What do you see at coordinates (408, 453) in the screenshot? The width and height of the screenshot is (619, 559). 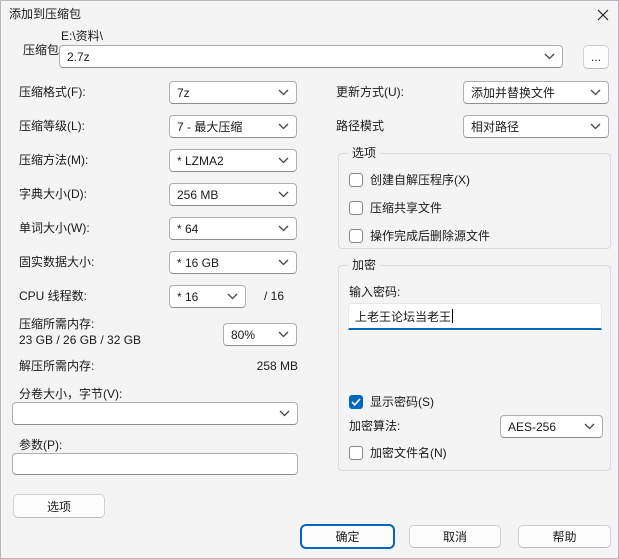 I see `encrypt-filenames-label: 加密文件名(N)` at bounding box center [408, 453].